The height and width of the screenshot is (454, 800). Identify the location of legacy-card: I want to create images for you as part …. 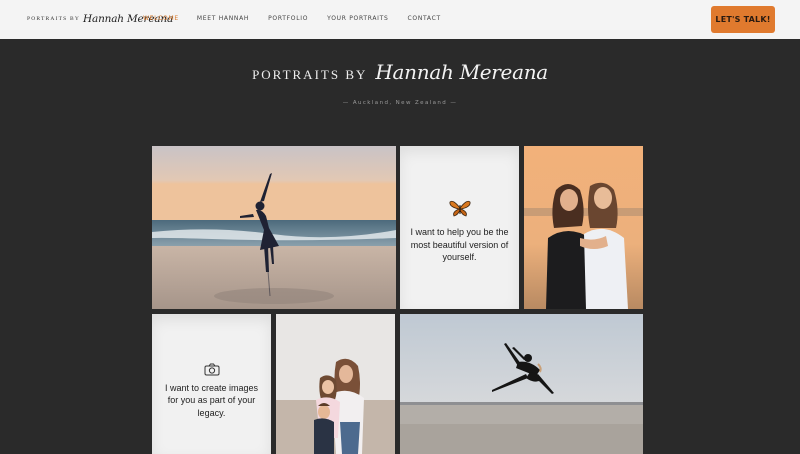
(211, 384).